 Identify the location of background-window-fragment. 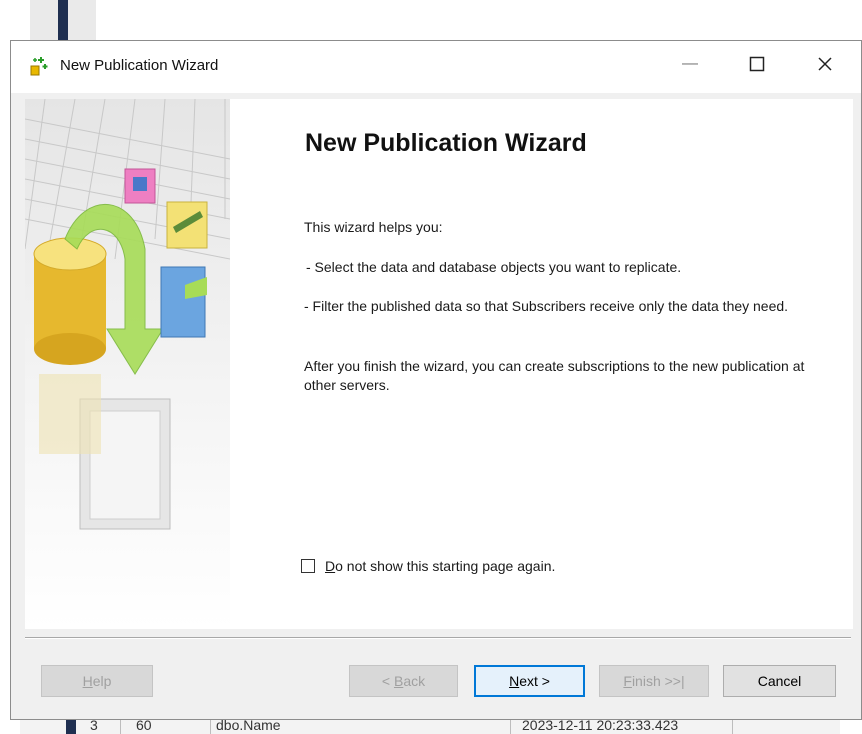
(63, 21).